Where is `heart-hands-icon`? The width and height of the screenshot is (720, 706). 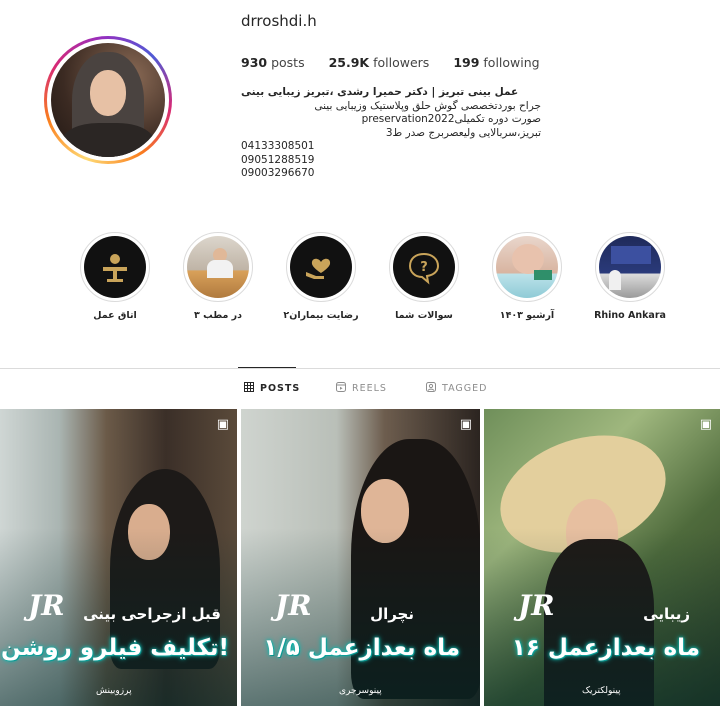 heart-hands-icon is located at coordinates (321, 267).